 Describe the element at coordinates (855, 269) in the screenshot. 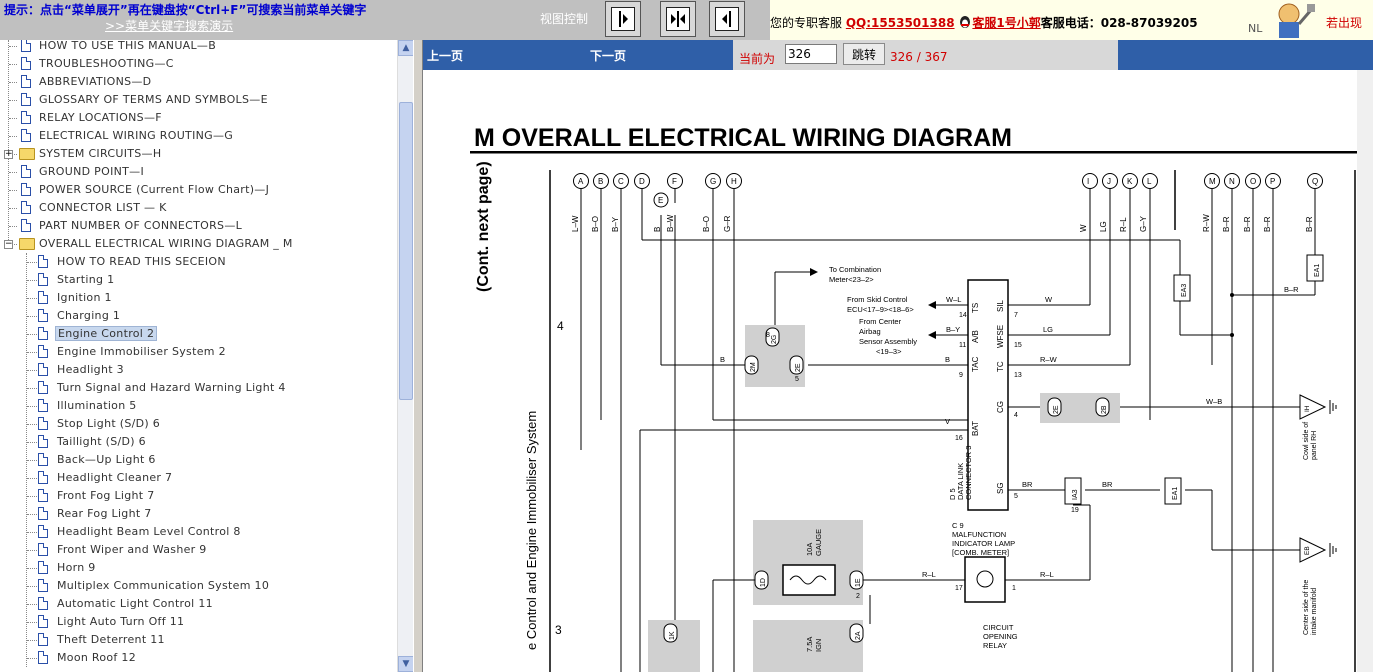

I see `svg-text: To Combination` at that location.